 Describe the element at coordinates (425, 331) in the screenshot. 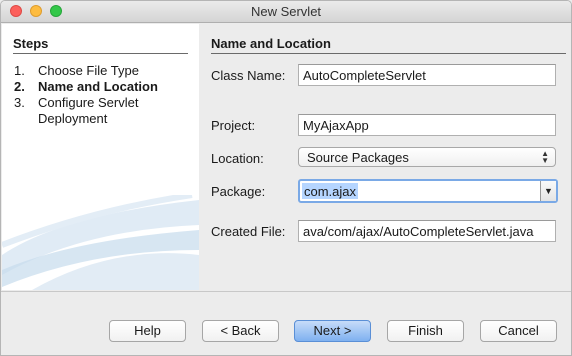

I see `finish-button: Finish` at that location.